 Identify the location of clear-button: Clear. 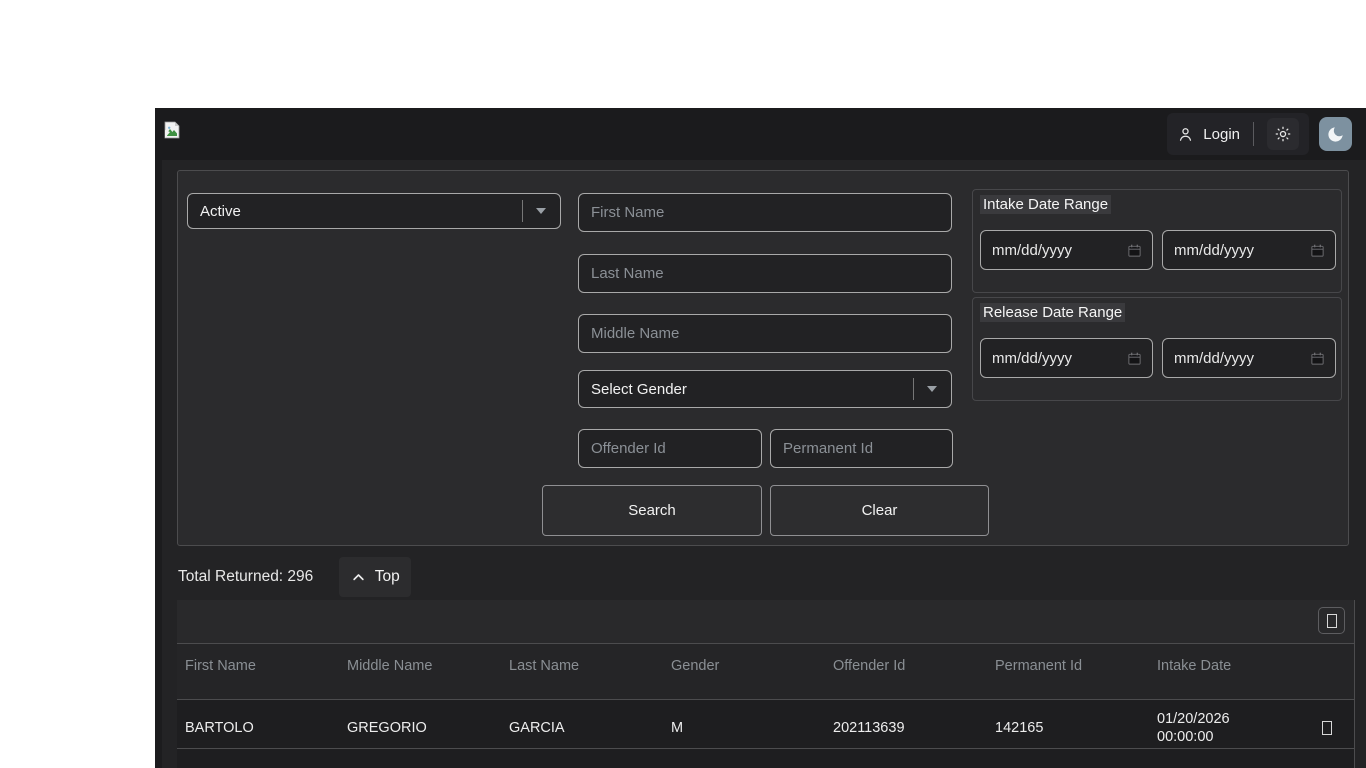
(879, 510).